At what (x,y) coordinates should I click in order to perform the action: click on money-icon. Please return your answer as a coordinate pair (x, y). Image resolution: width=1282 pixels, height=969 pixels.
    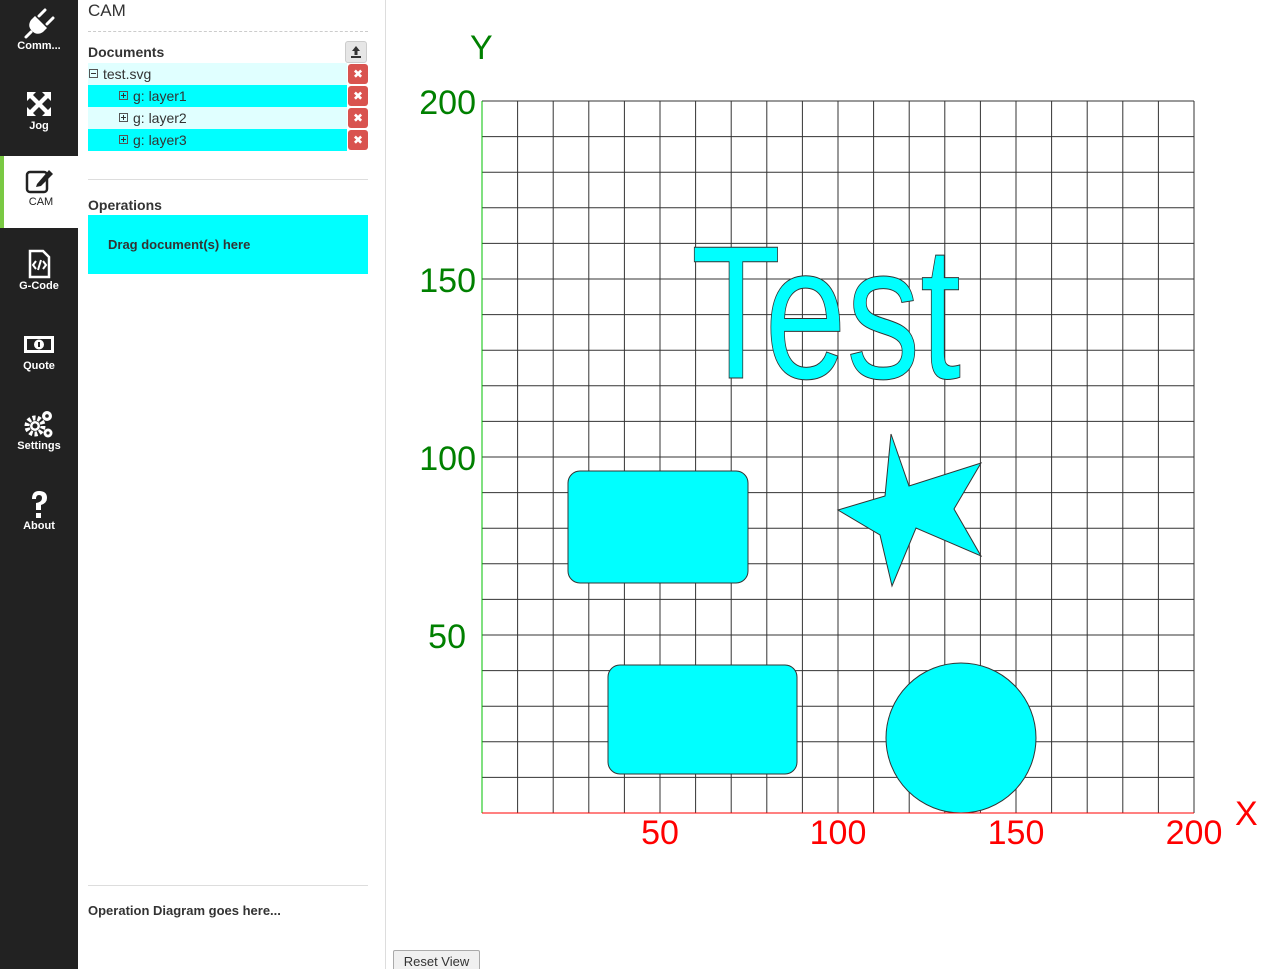
    Looking at the image, I should click on (39, 344).